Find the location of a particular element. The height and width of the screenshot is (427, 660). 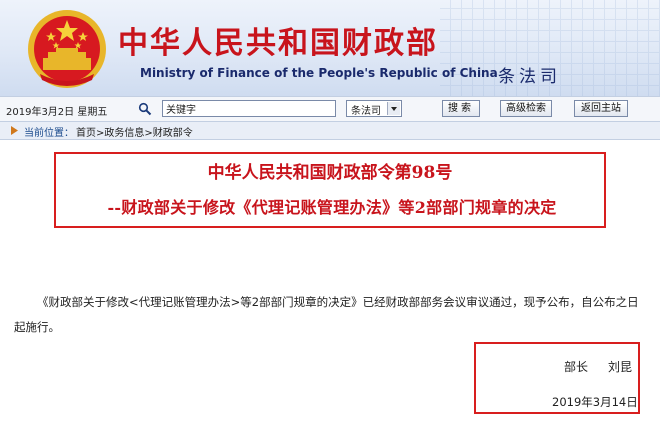

return-home-button: 返回主站 is located at coordinates (601, 108).